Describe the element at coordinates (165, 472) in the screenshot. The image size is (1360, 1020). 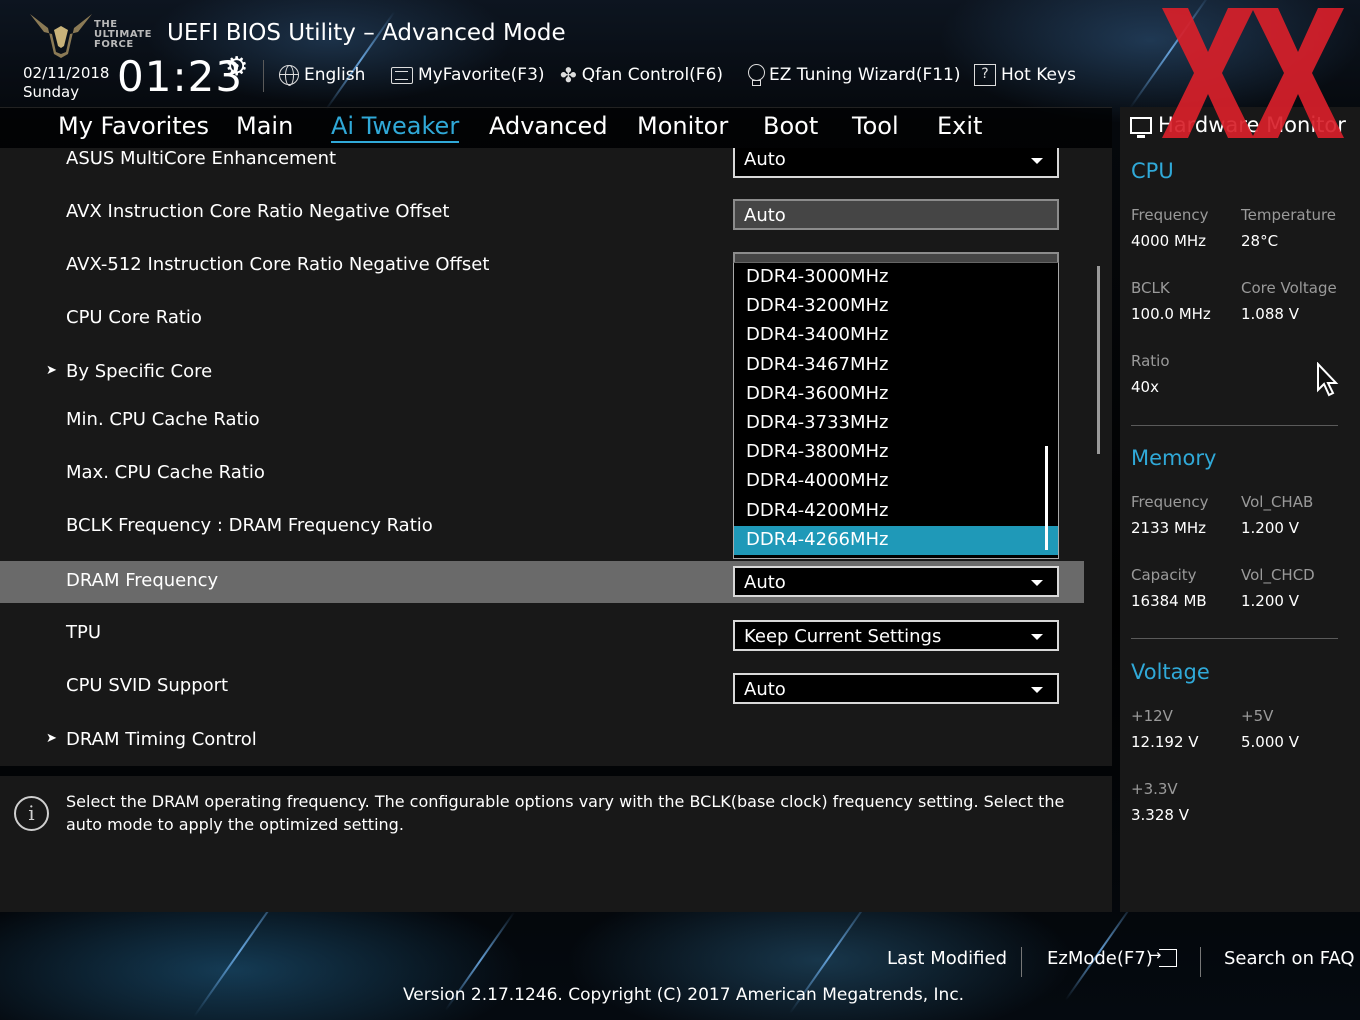
I see `setting-label: Max. CPU Cache Ratio` at that location.